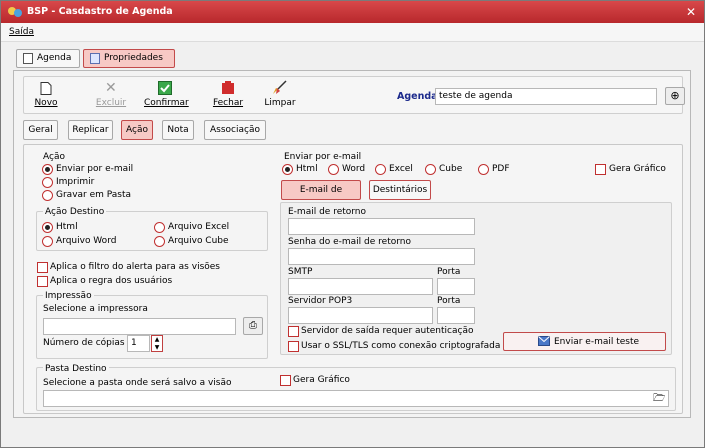  Describe the element at coordinates (47, 227) in the screenshot. I see `radio-html` at that location.